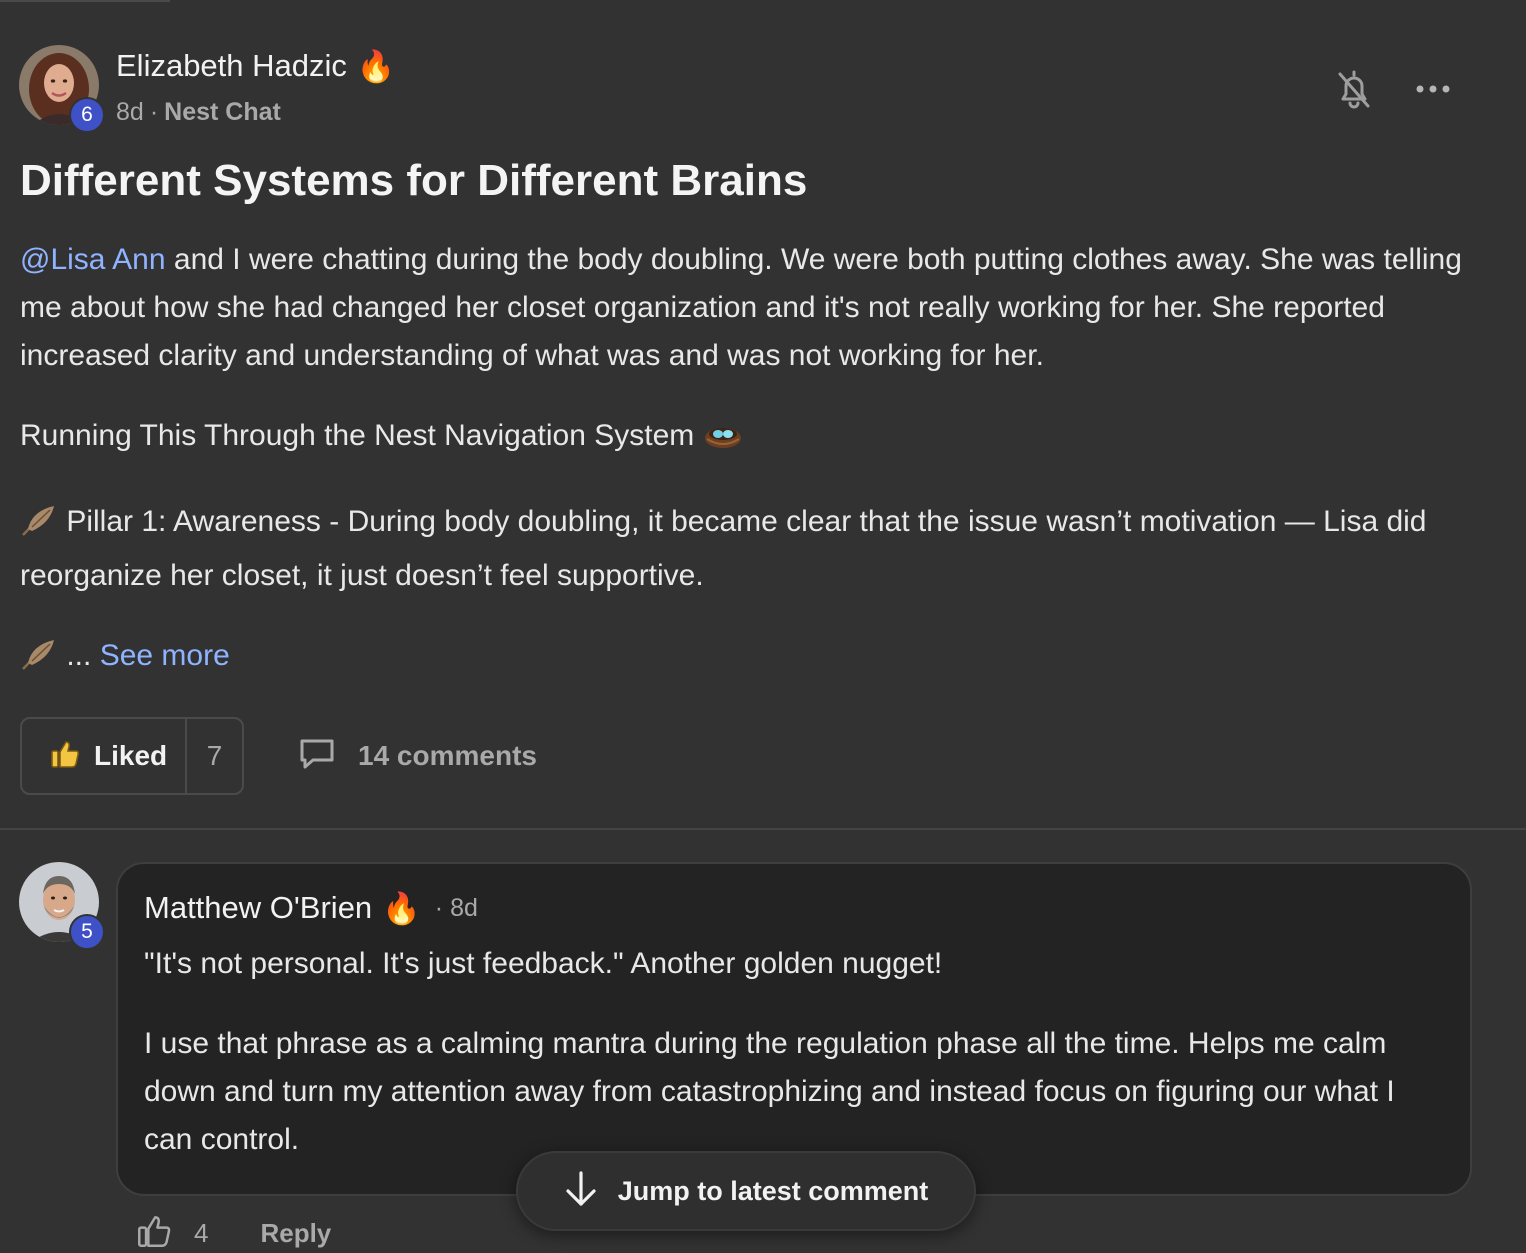  Describe the element at coordinates (62, 89) in the screenshot. I see `post-author-avatar: 6` at that location.